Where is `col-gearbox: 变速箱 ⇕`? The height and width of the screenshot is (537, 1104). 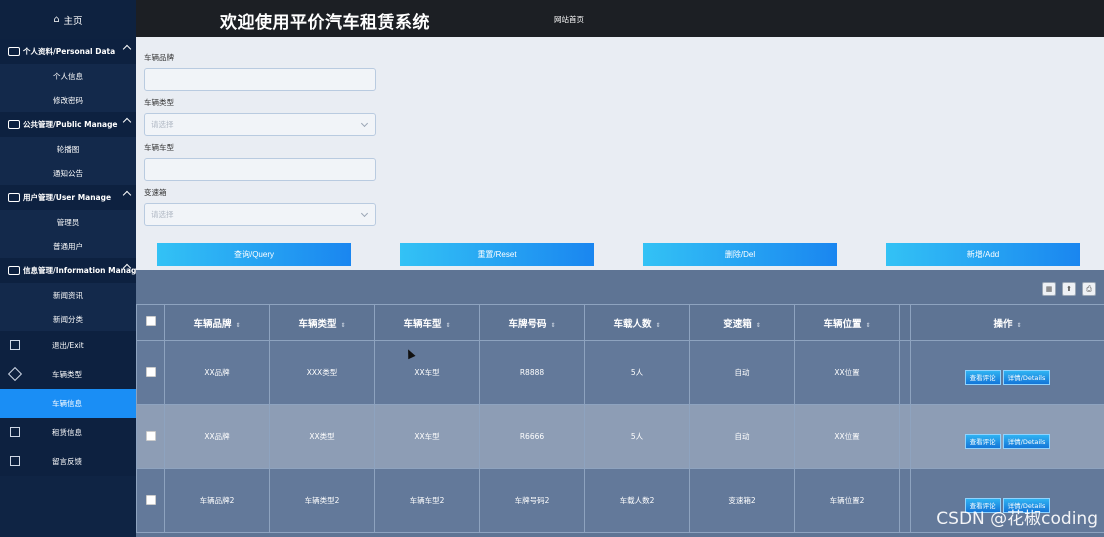
col-gearbox: 变速箱 ⇕ is located at coordinates (742, 322).